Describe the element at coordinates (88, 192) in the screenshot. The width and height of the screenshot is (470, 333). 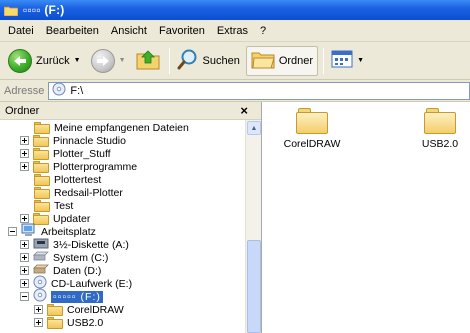
I see `tree-item-label: Redsail-Plotter` at that location.